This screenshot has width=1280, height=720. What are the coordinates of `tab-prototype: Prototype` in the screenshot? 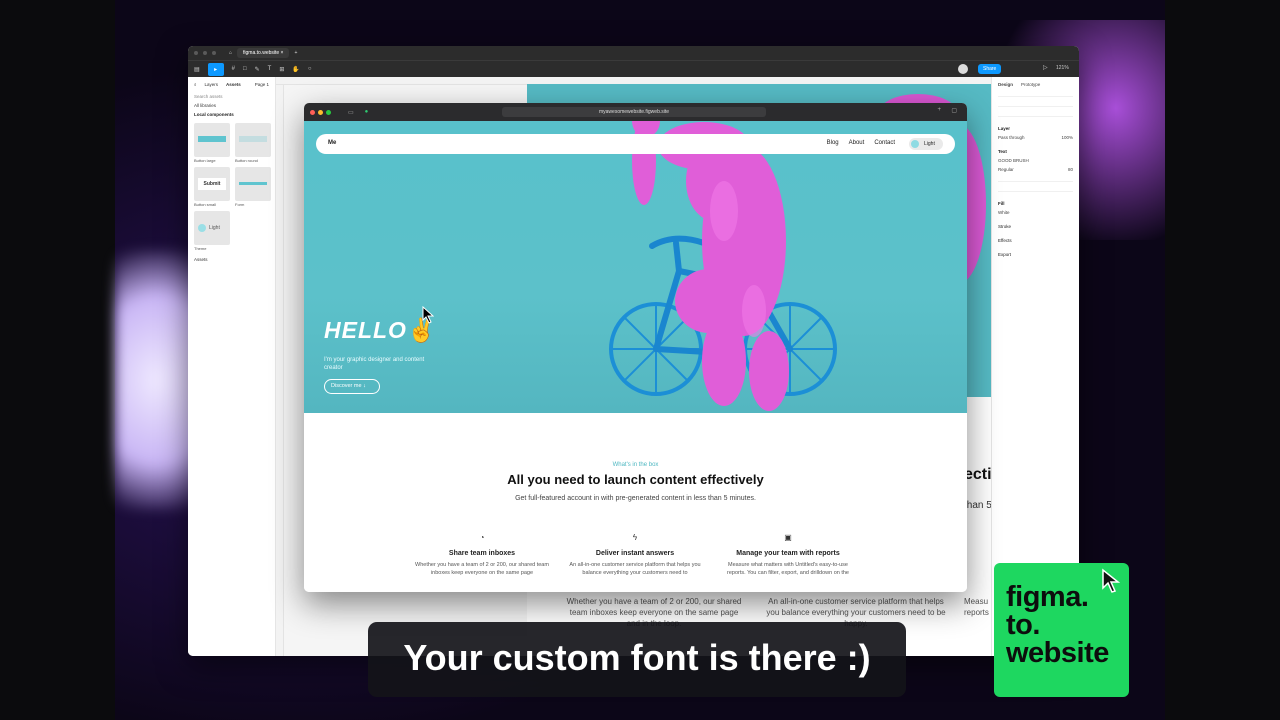 It's located at (1030, 84).